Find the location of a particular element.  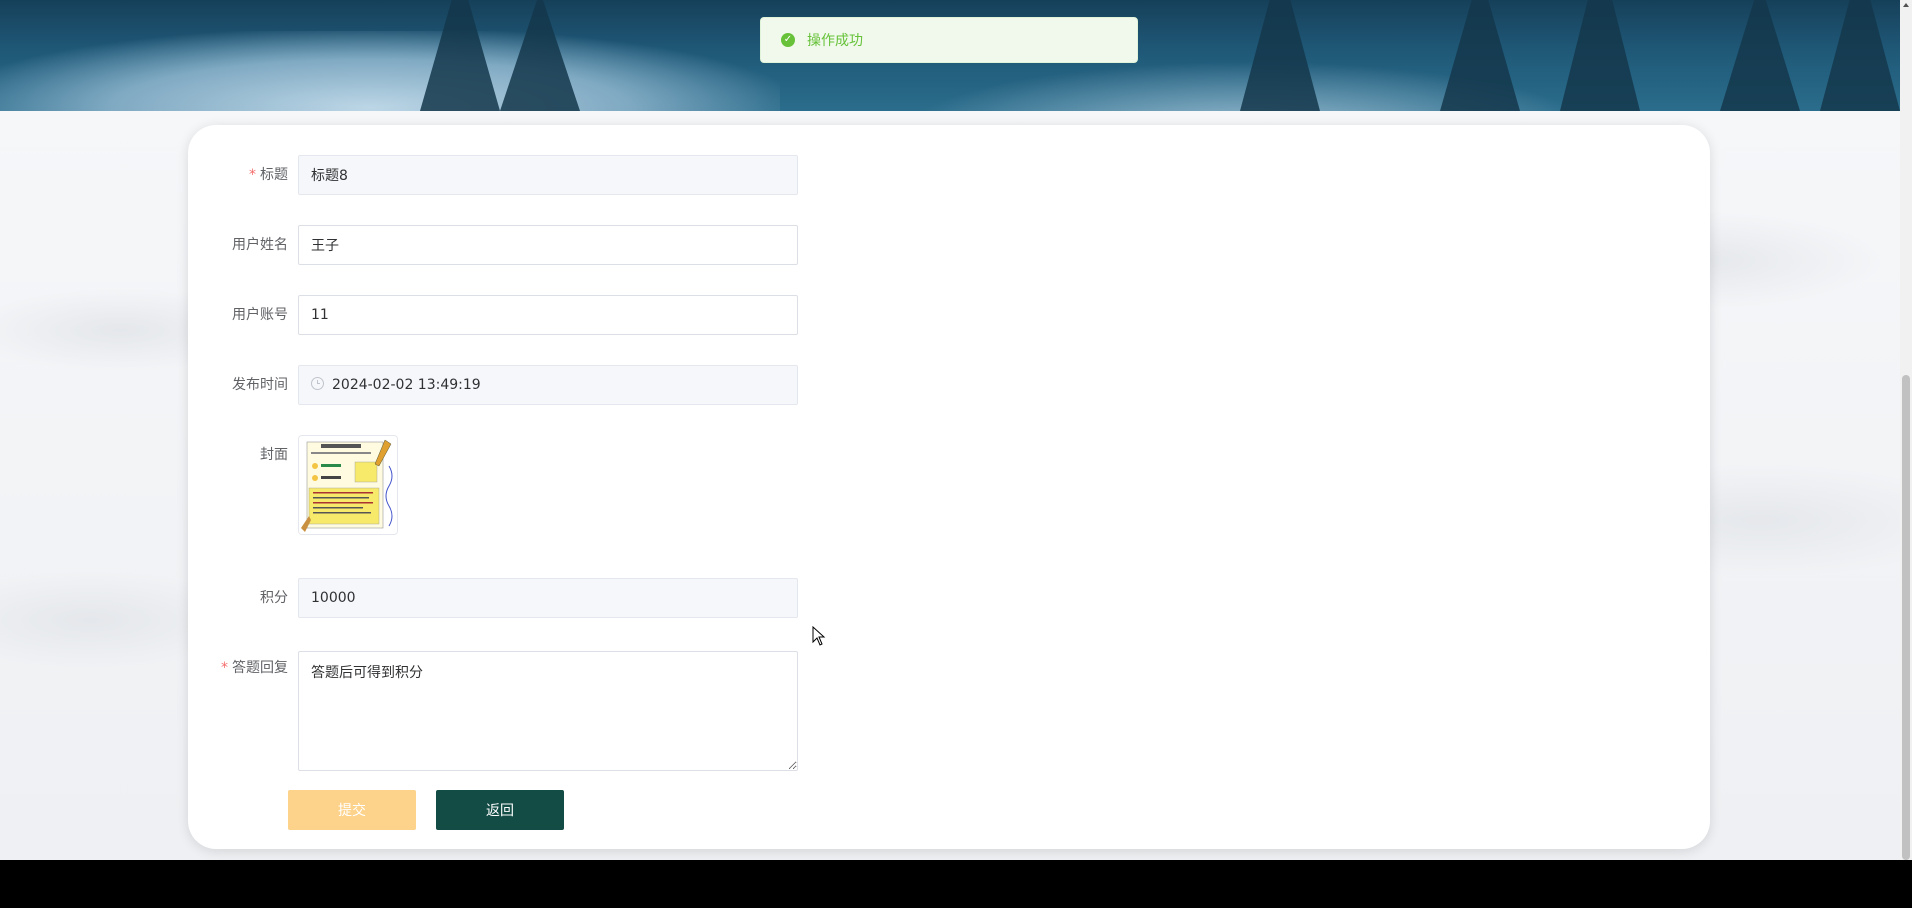

banner-snow-slope is located at coordinates (390, 71).